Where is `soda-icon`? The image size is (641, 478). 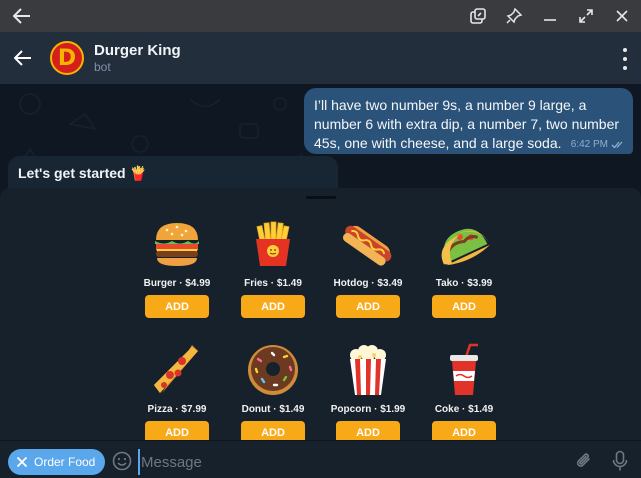 soda-icon is located at coordinates (464, 370).